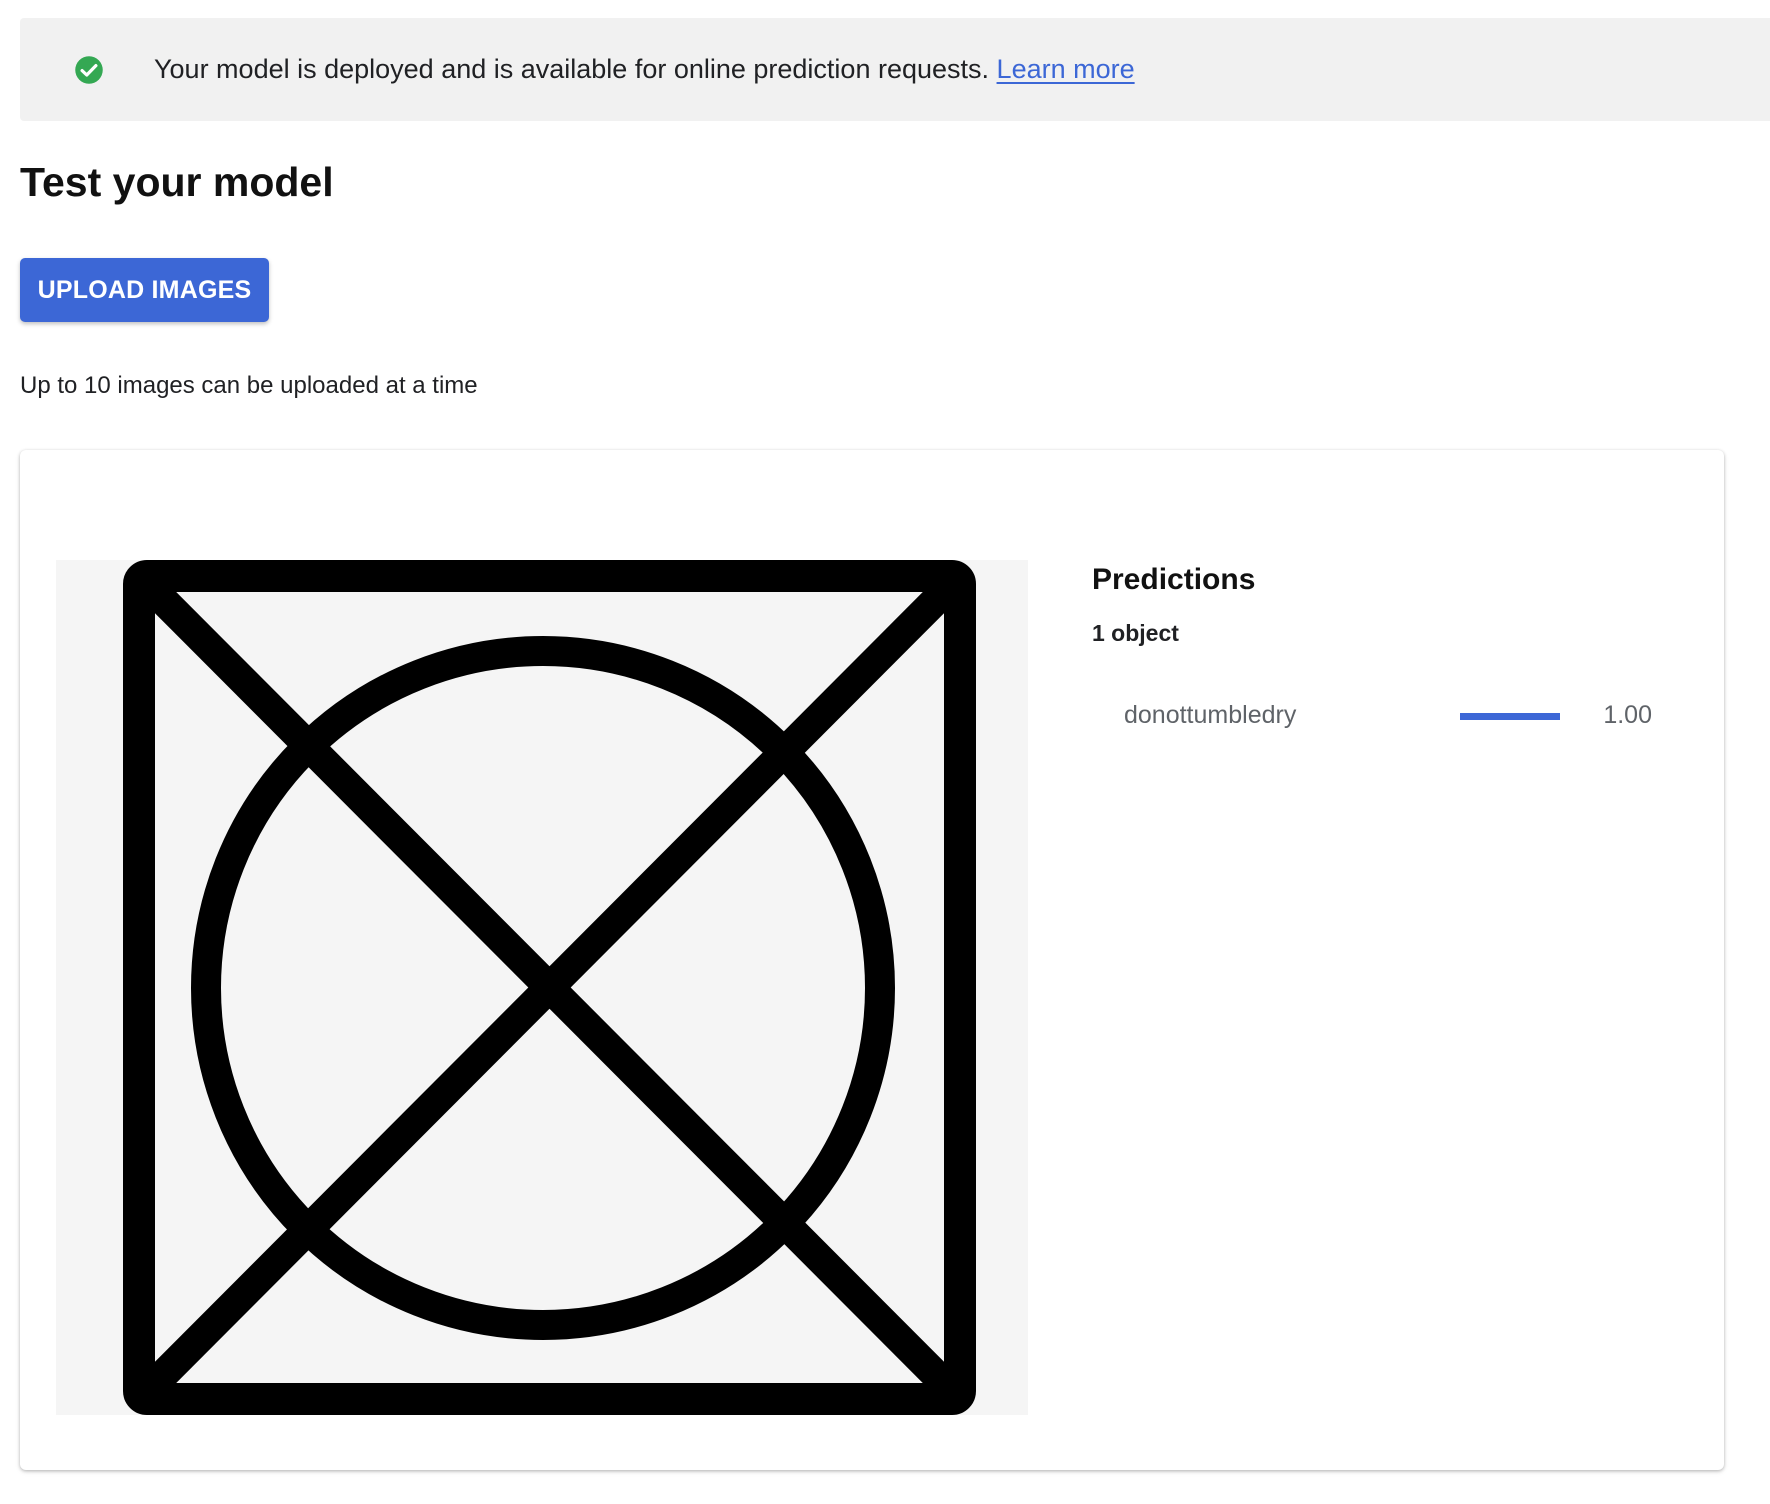  I want to click on predictions-panel: Predictions 1 object donottumbledry 1.00, so click(1392, 710).